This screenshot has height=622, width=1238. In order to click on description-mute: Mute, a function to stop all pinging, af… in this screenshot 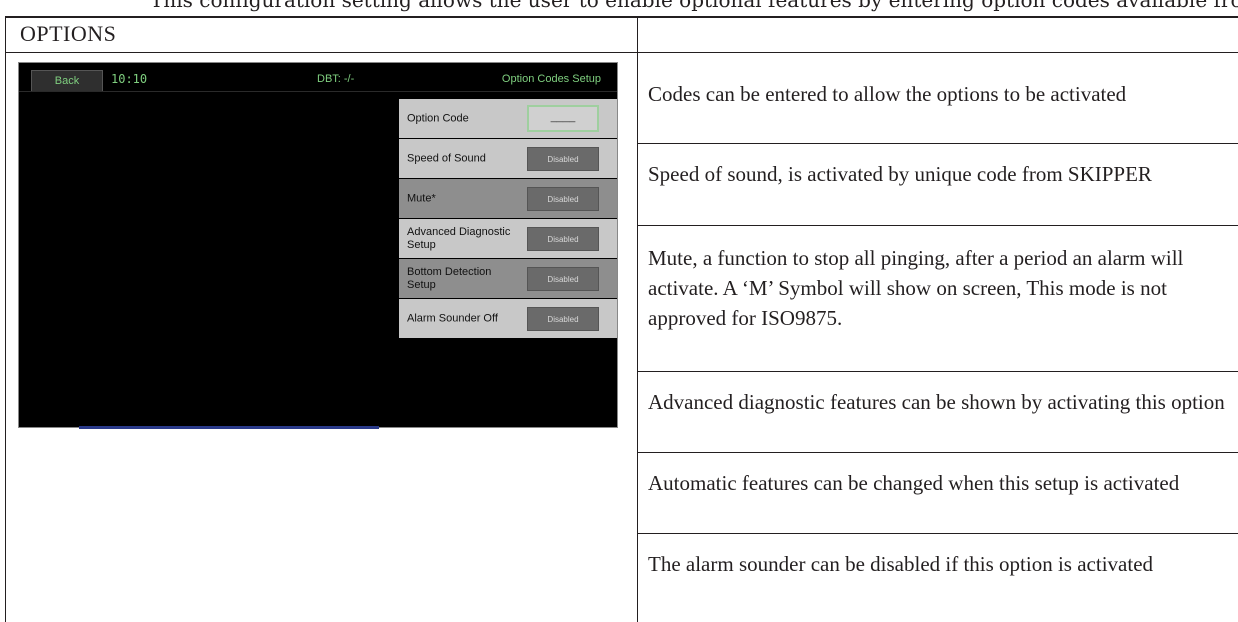, I will do `click(916, 288)`.